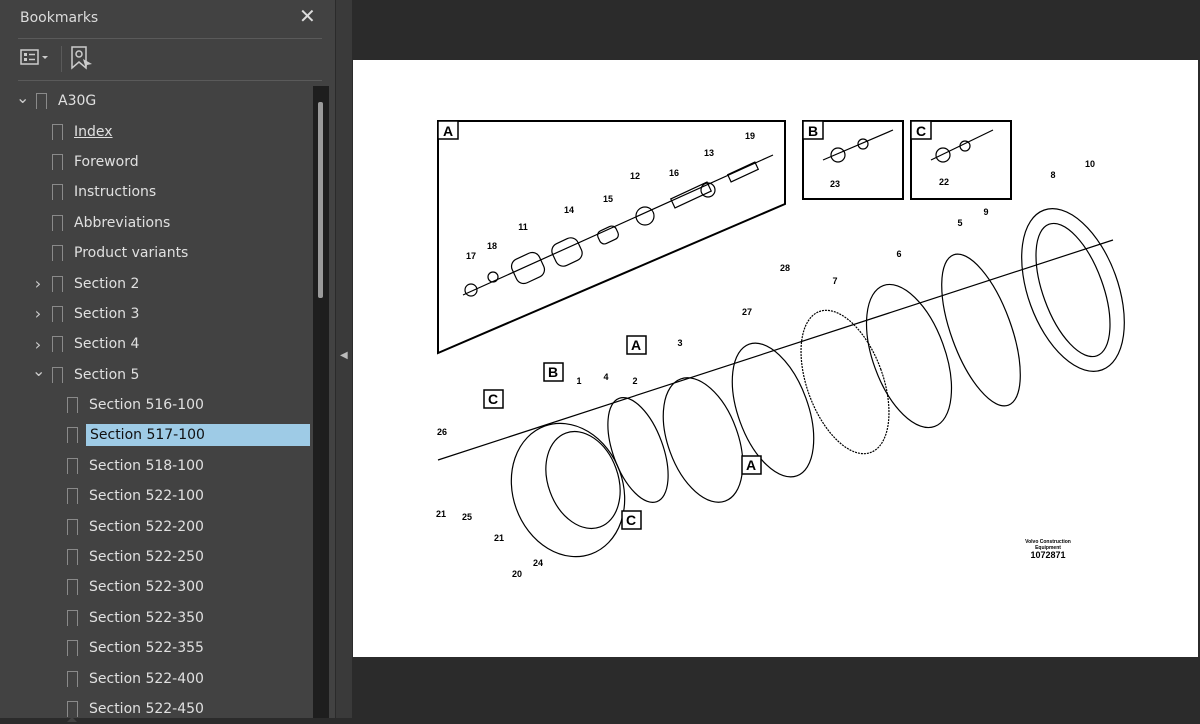  What do you see at coordinates (634, 381) in the screenshot?
I see `callout-label: 2` at bounding box center [634, 381].